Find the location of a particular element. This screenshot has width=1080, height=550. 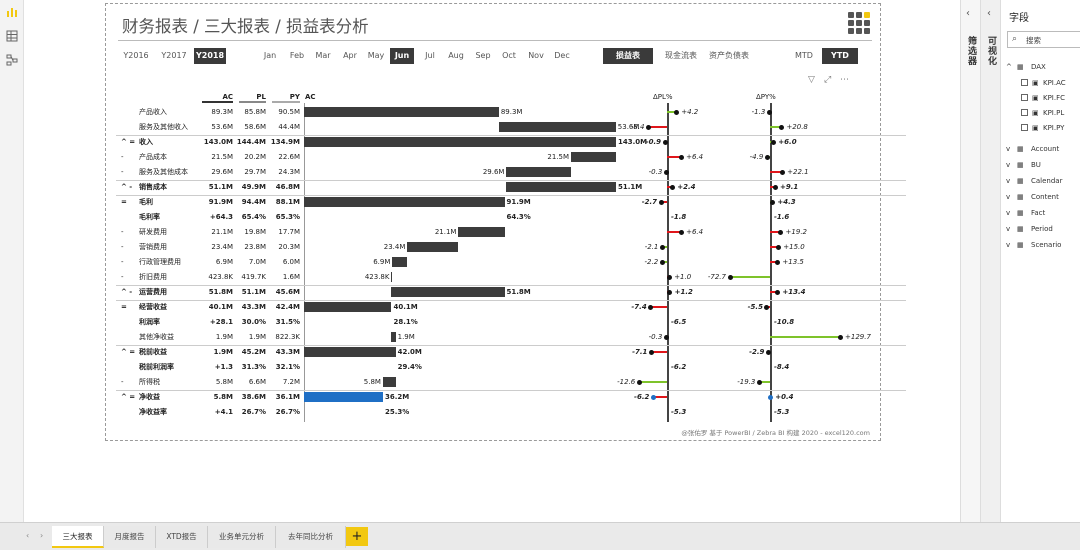

filter-icon: ▽ is located at coordinates (813, 80).